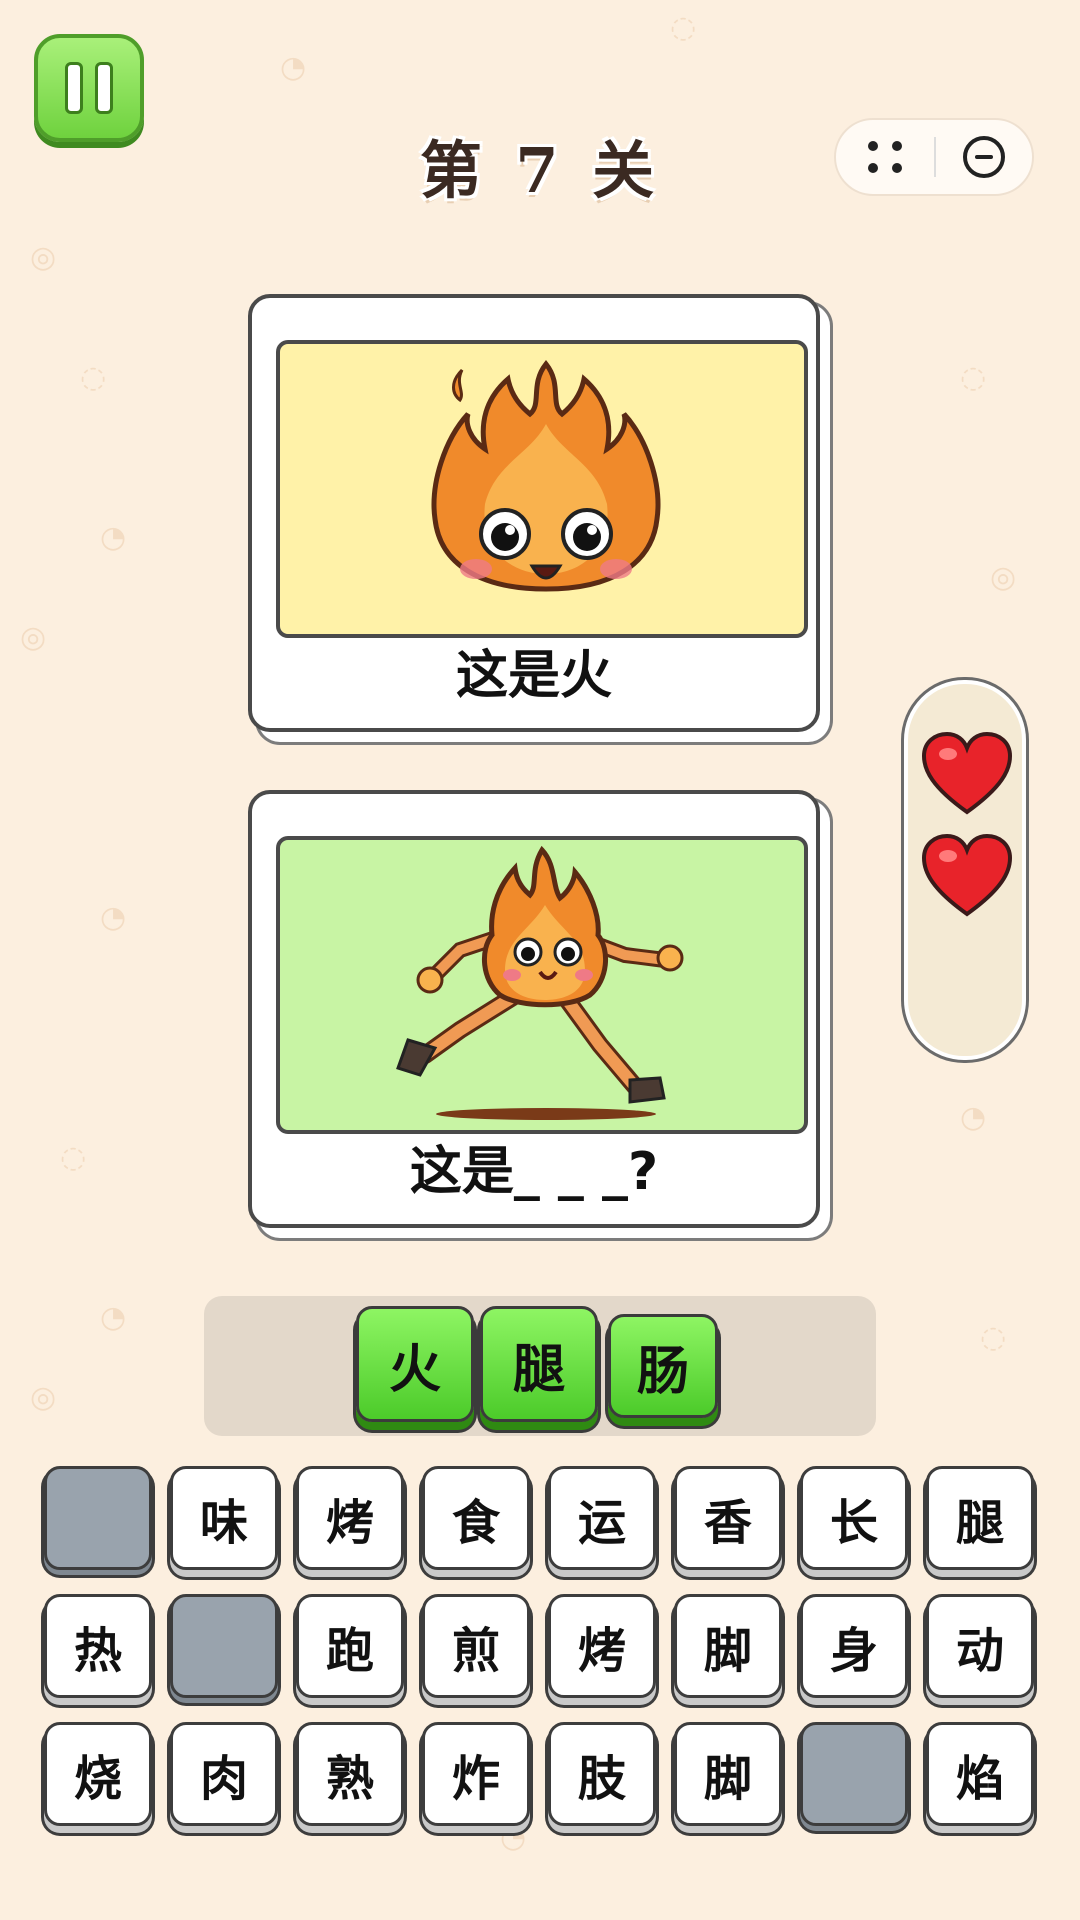 The image size is (1080, 1920). What do you see at coordinates (854, 1518) in the screenshot?
I see `letter-tile: 长` at bounding box center [854, 1518].